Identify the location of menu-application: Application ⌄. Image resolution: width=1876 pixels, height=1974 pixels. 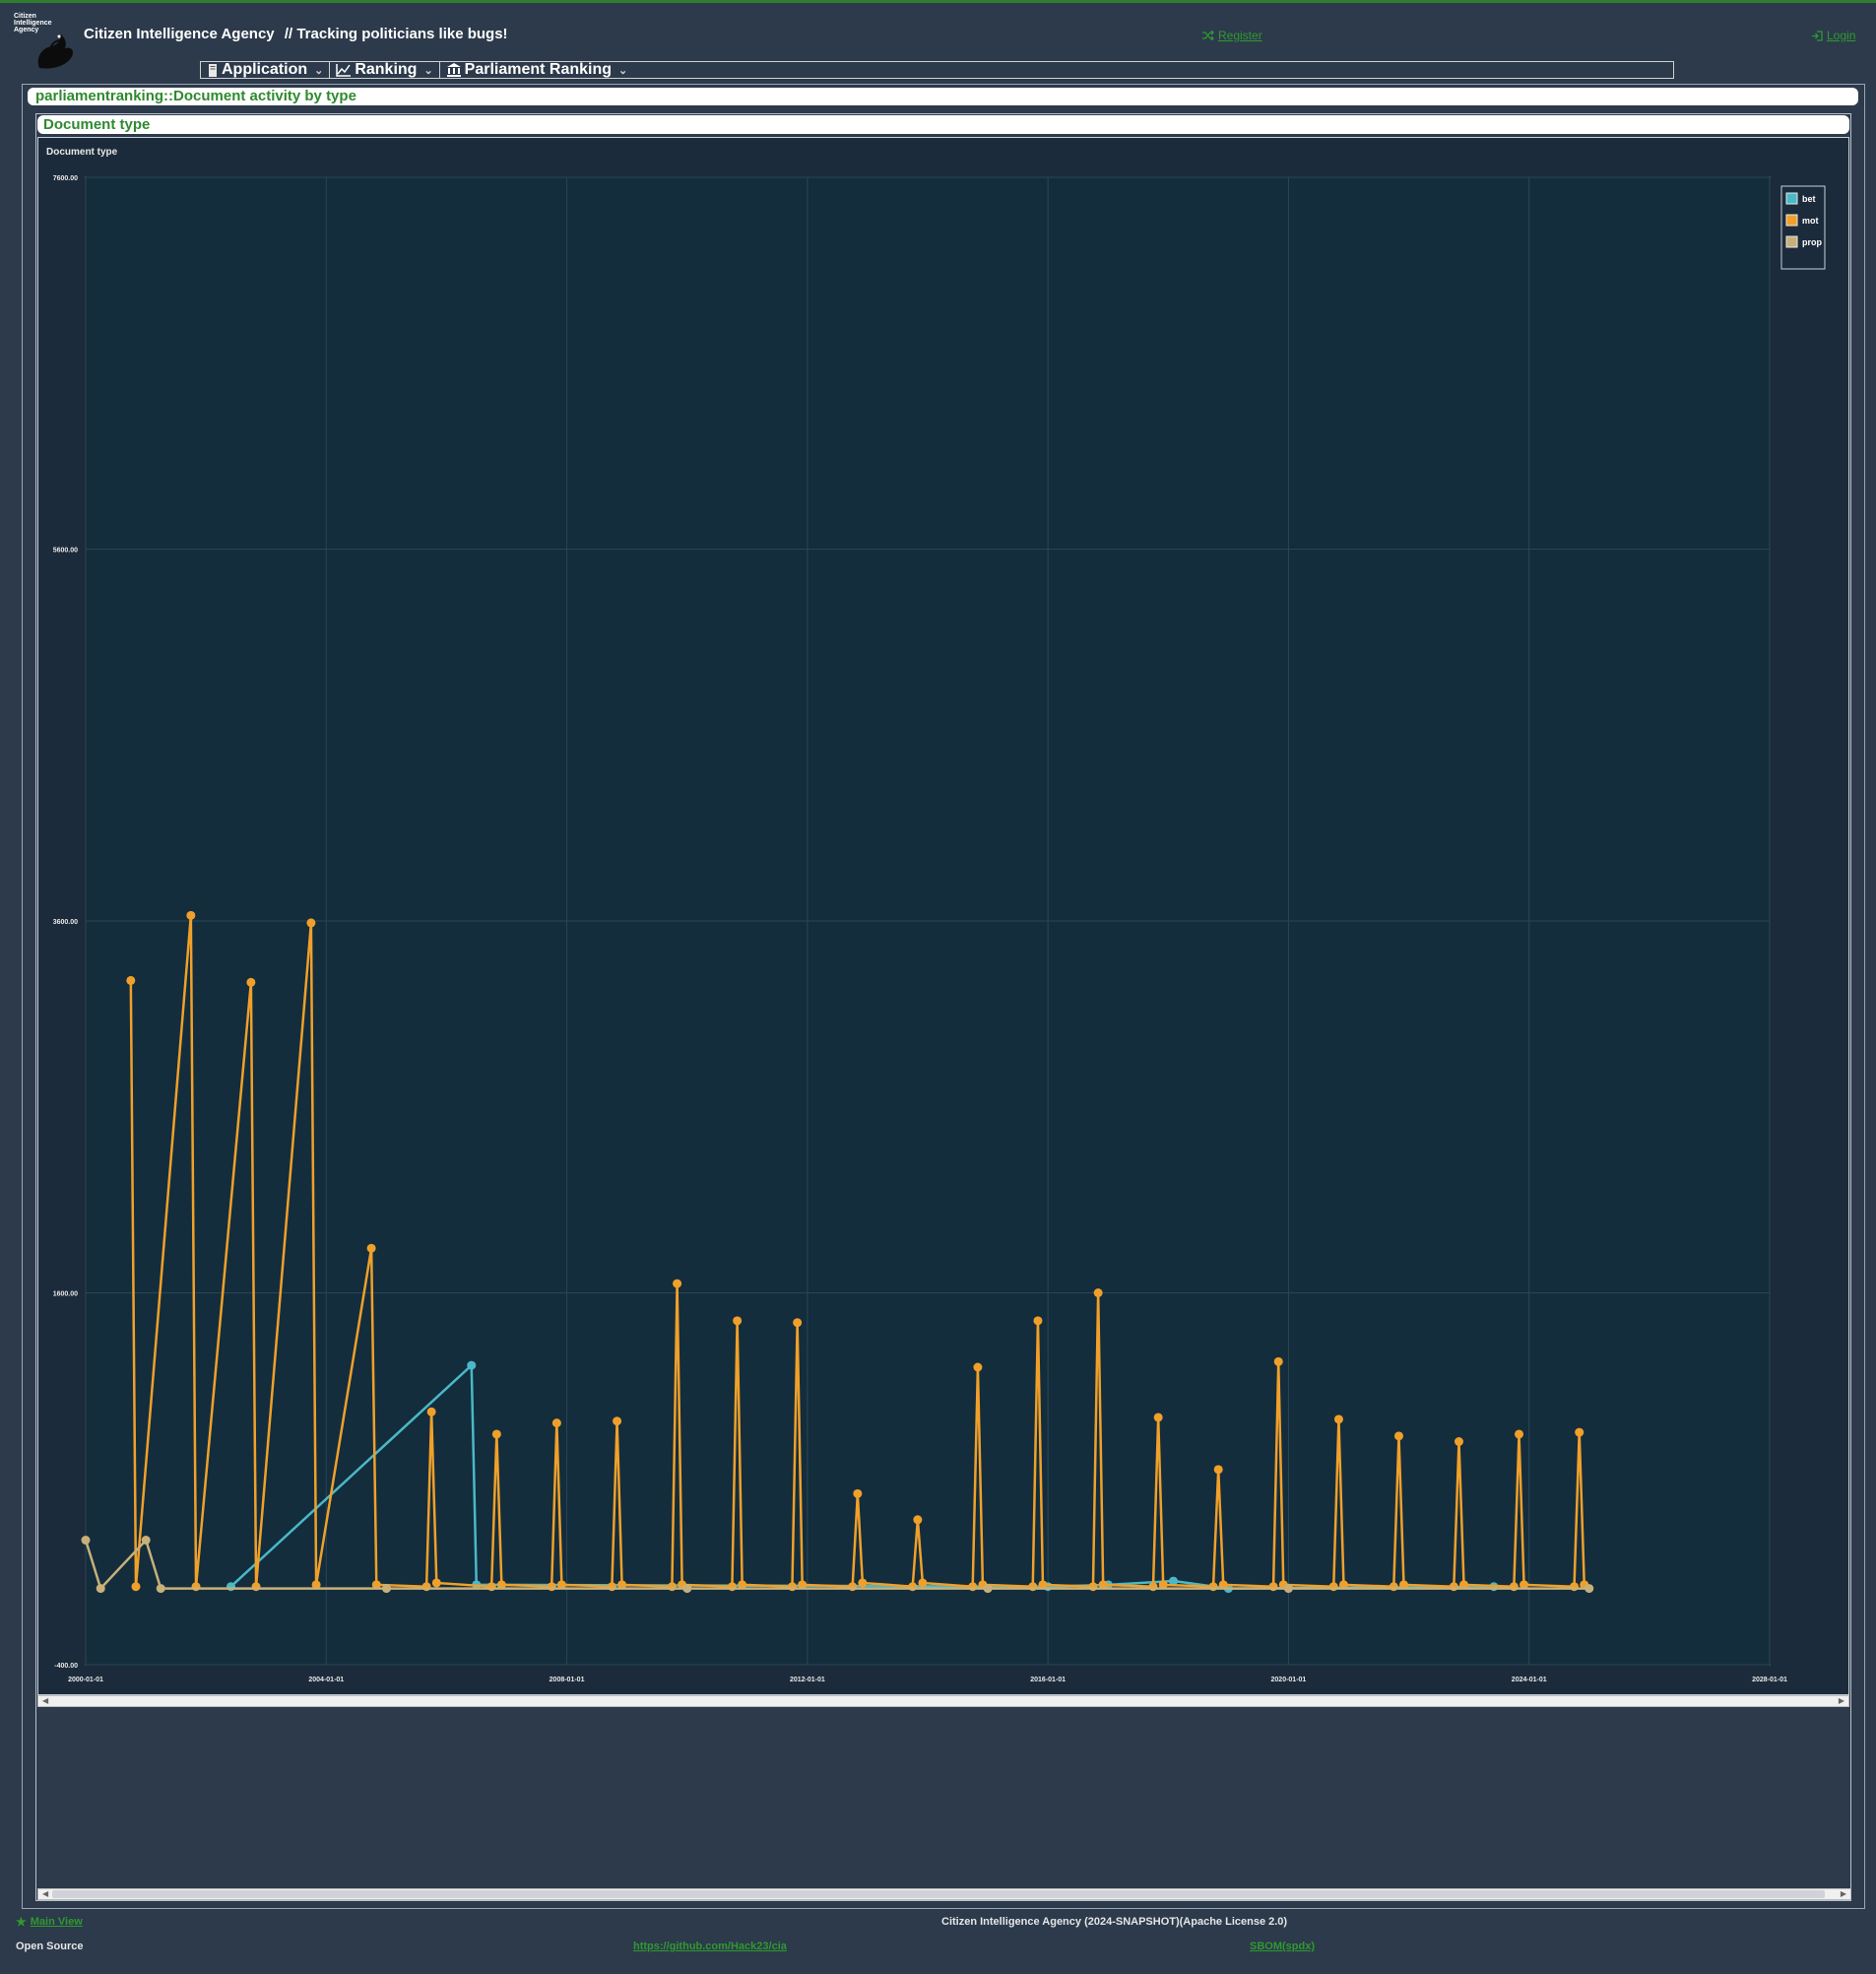
(266, 70).